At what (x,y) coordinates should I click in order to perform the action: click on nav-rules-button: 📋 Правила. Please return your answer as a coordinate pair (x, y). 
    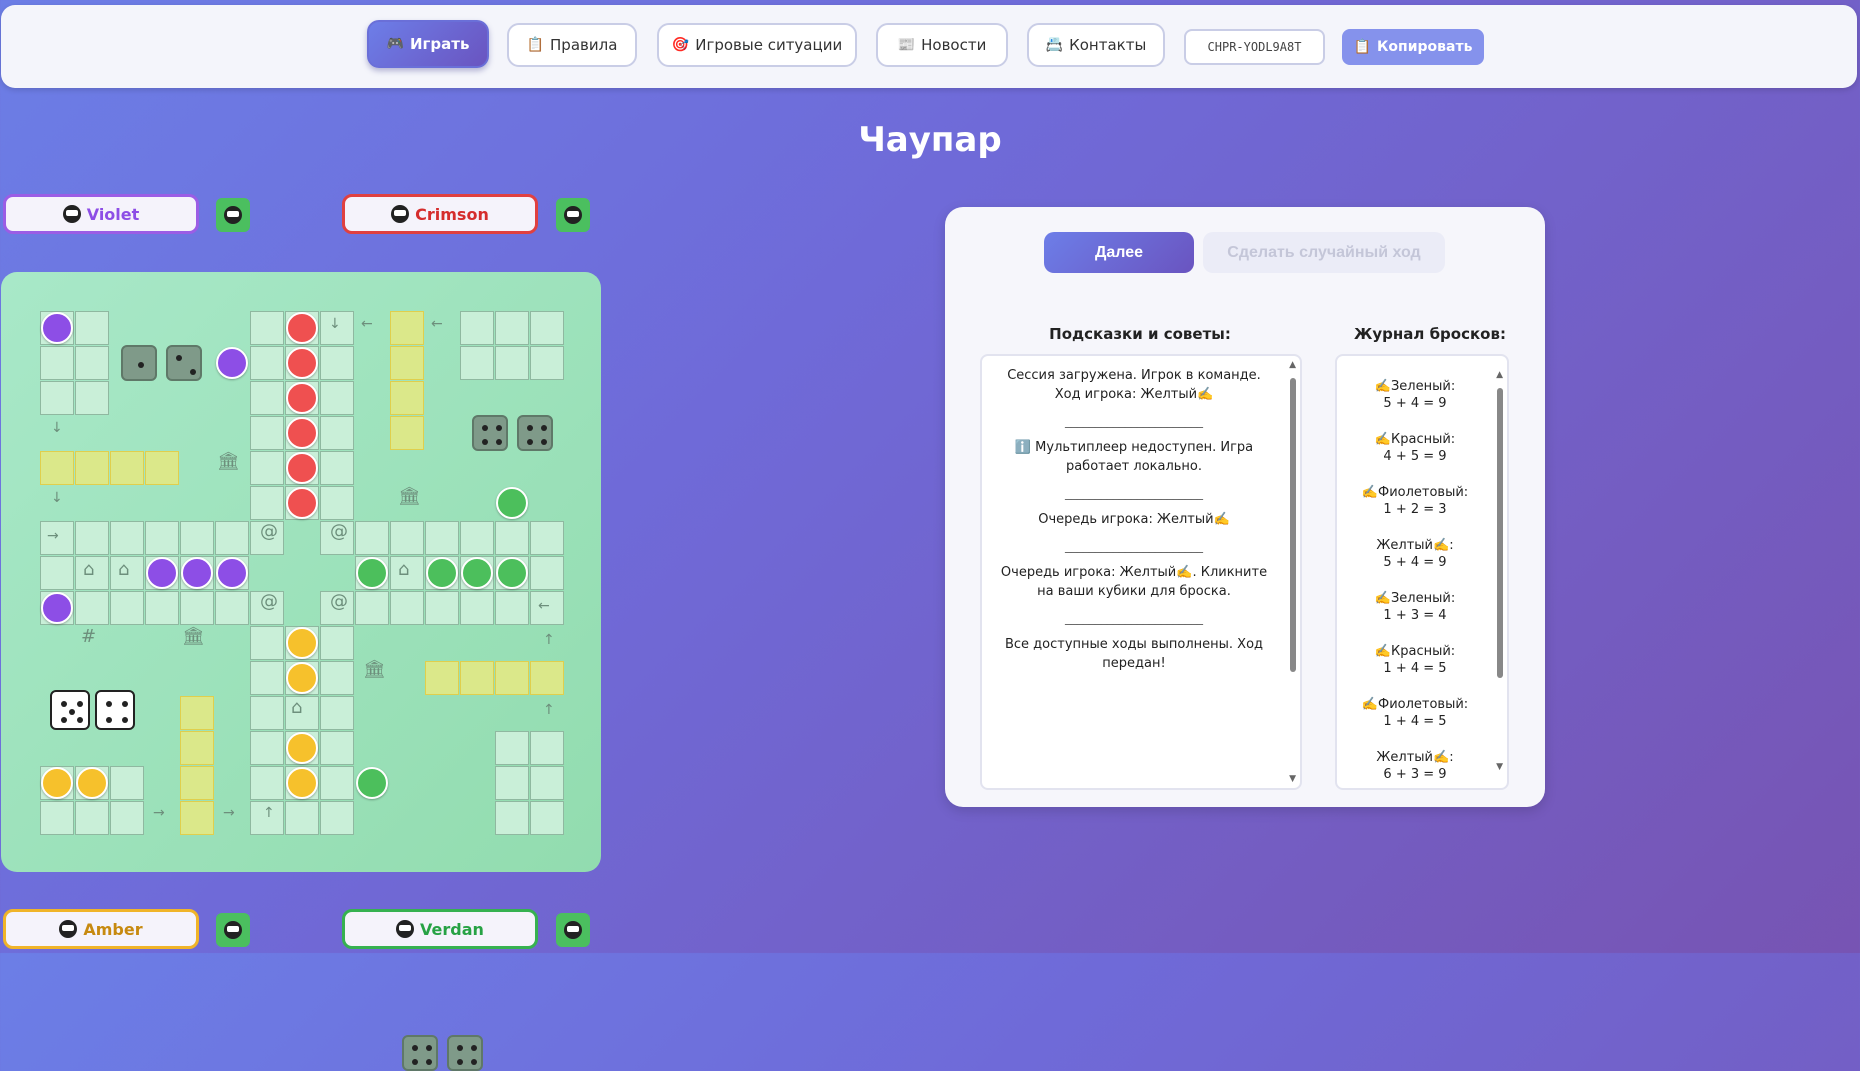
    Looking at the image, I should click on (572, 45).